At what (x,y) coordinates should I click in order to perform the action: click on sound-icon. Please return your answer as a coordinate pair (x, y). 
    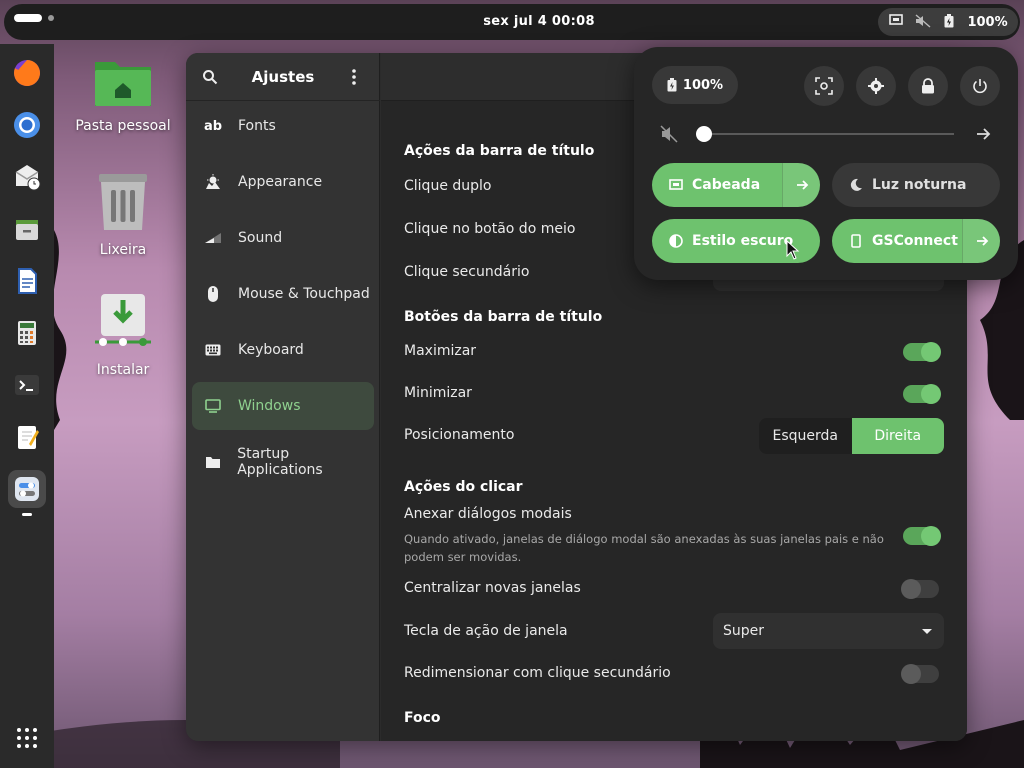
    Looking at the image, I should click on (213, 238).